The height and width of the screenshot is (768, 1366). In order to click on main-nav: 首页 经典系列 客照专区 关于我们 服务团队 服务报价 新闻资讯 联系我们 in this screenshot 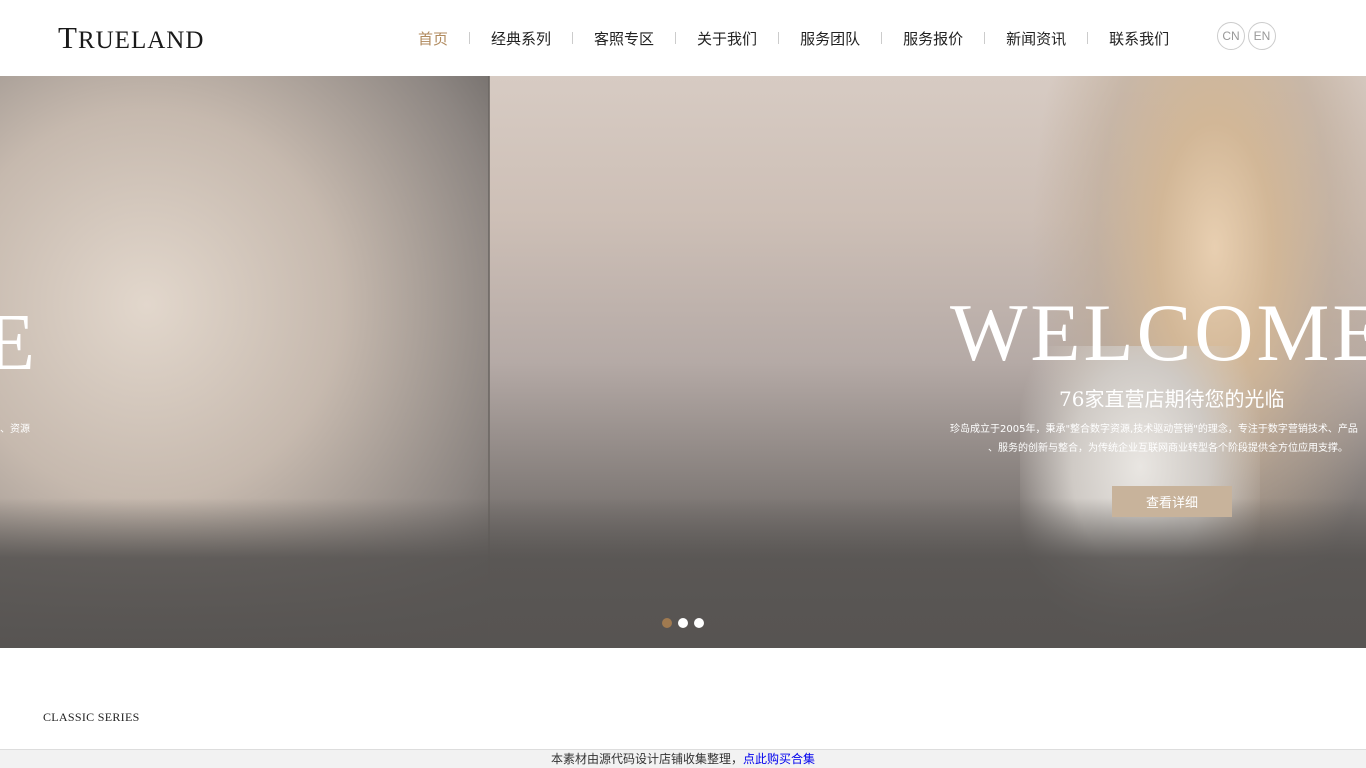, I will do `click(793, 38)`.